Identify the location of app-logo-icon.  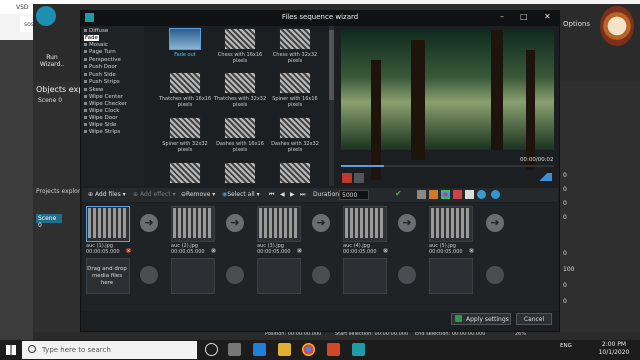
(46, 16).